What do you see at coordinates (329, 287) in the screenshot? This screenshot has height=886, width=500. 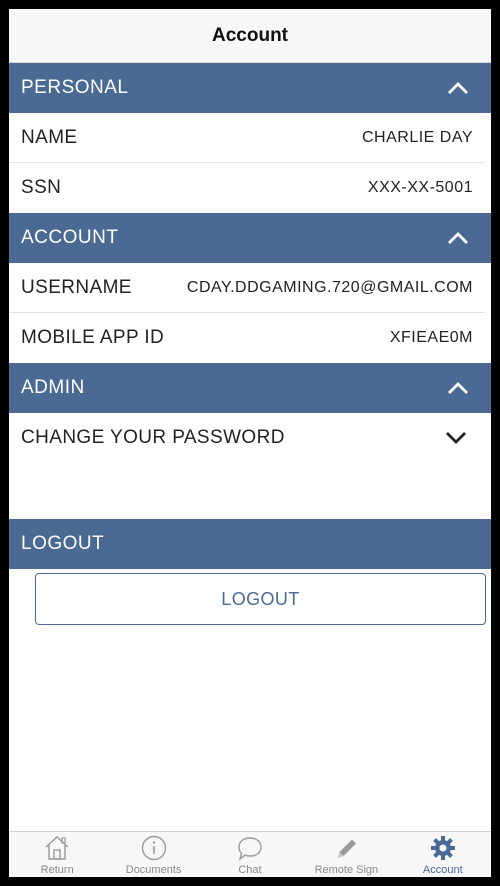 I see `row-value: CDAY.DDGAMING.720@GMAIL.COM` at bounding box center [329, 287].